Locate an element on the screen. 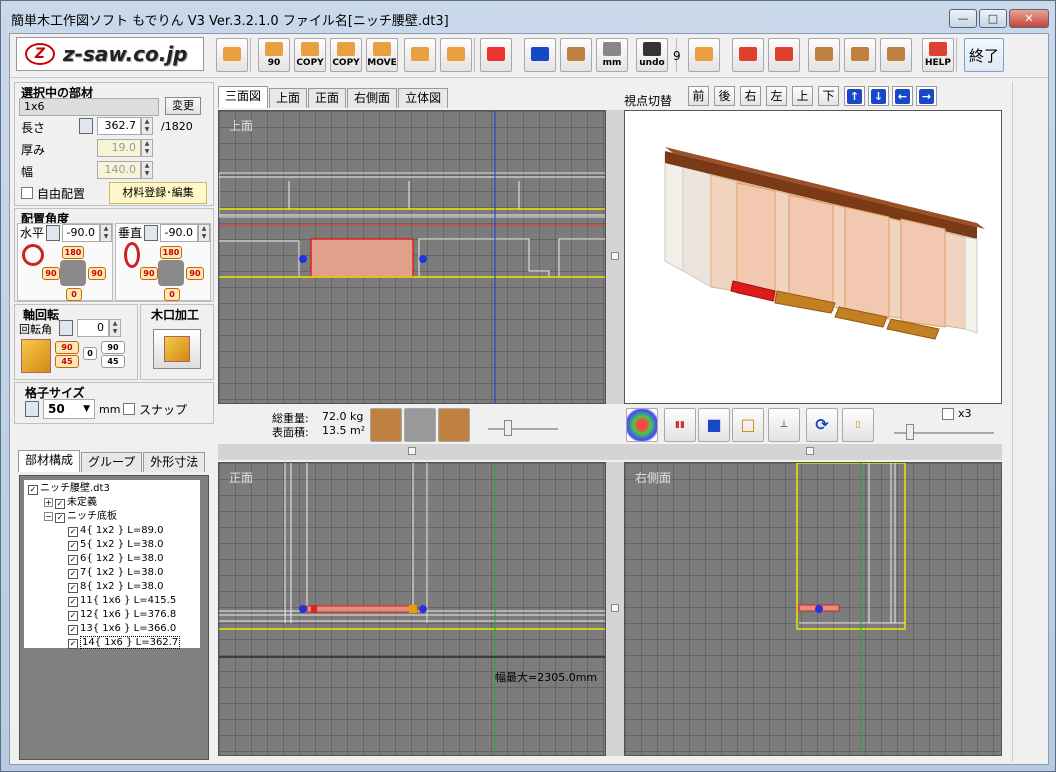  rotate90-button: 90 is located at coordinates (274, 55).